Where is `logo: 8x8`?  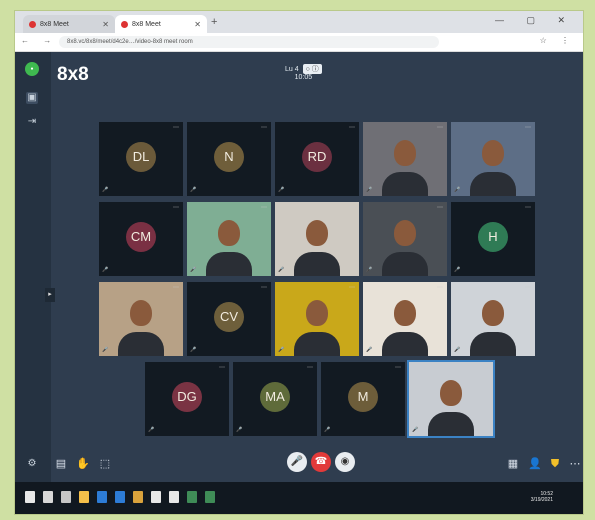 logo: 8x8 is located at coordinates (73, 74).